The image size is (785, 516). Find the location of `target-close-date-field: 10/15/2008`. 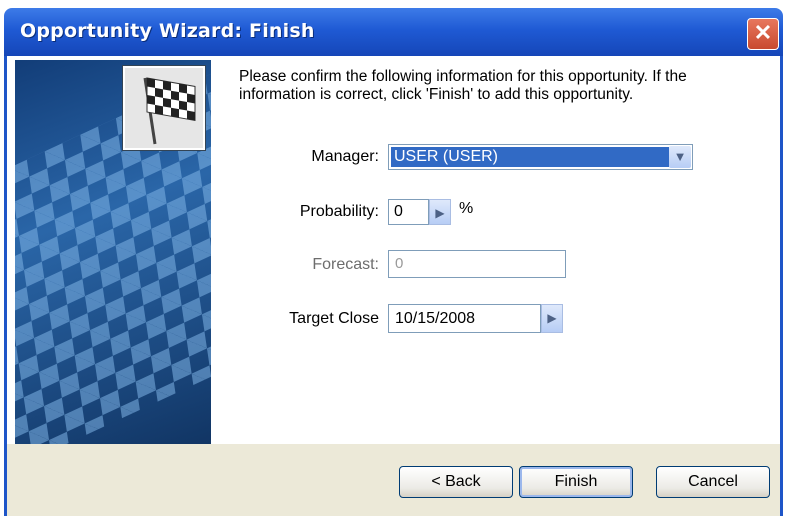

target-close-date-field: 10/15/2008 is located at coordinates (464, 318).